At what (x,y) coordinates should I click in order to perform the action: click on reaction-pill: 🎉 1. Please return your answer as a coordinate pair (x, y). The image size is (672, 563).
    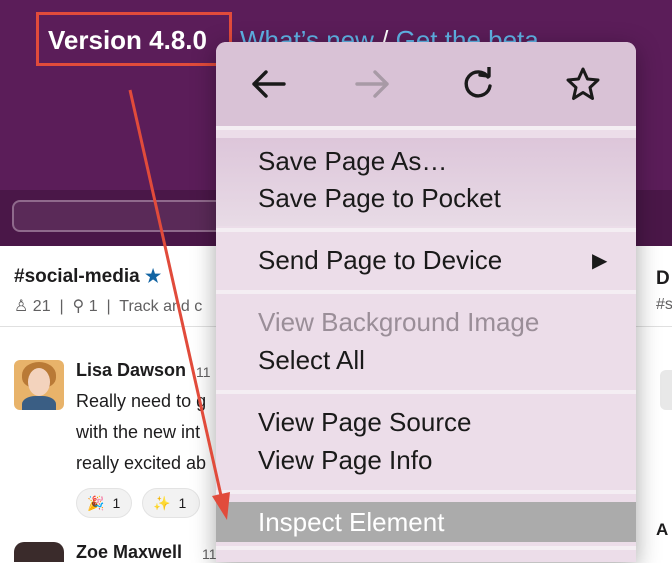
    Looking at the image, I should click on (104, 503).